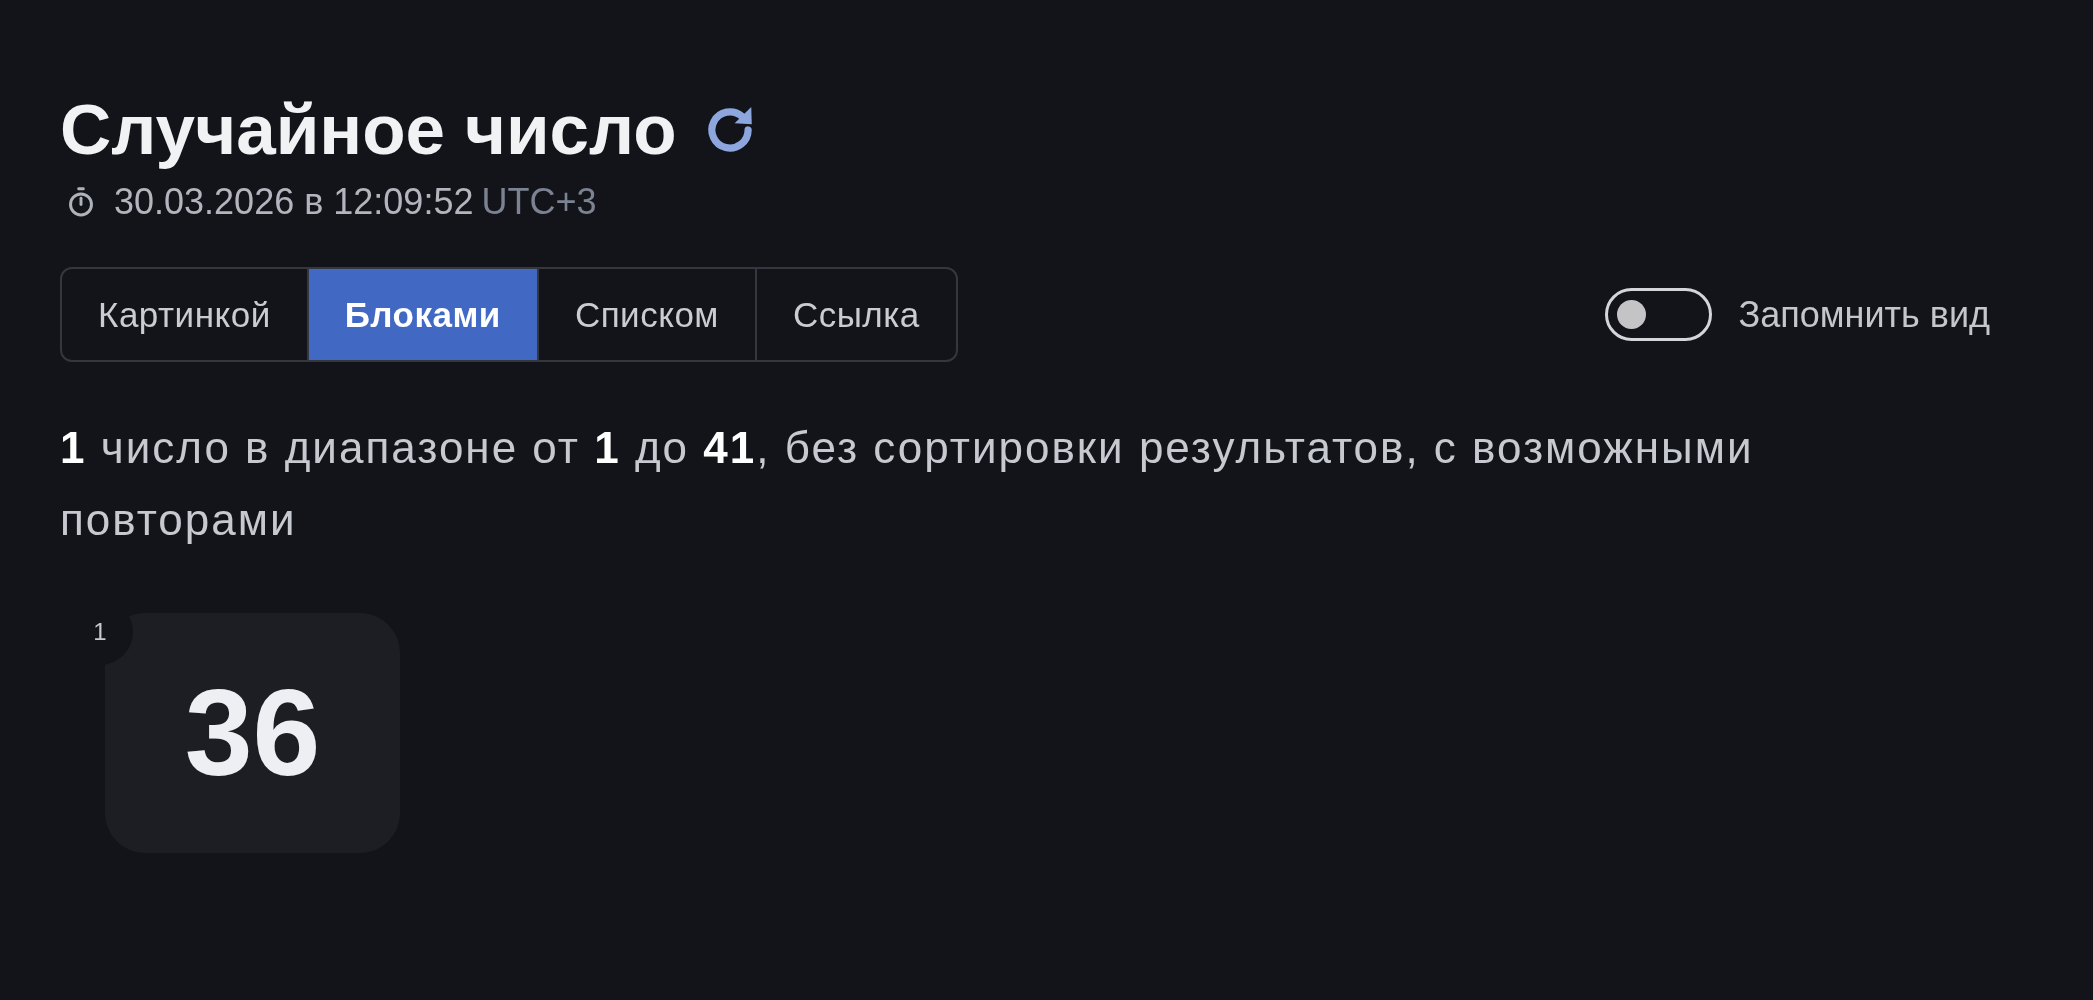 This screenshot has width=2093, height=1000. What do you see at coordinates (907, 484) in the screenshot?
I see `description-text: 1 число в диапазоне от 1 до 41, без сортировки результатов, с возможными повторами` at bounding box center [907, 484].